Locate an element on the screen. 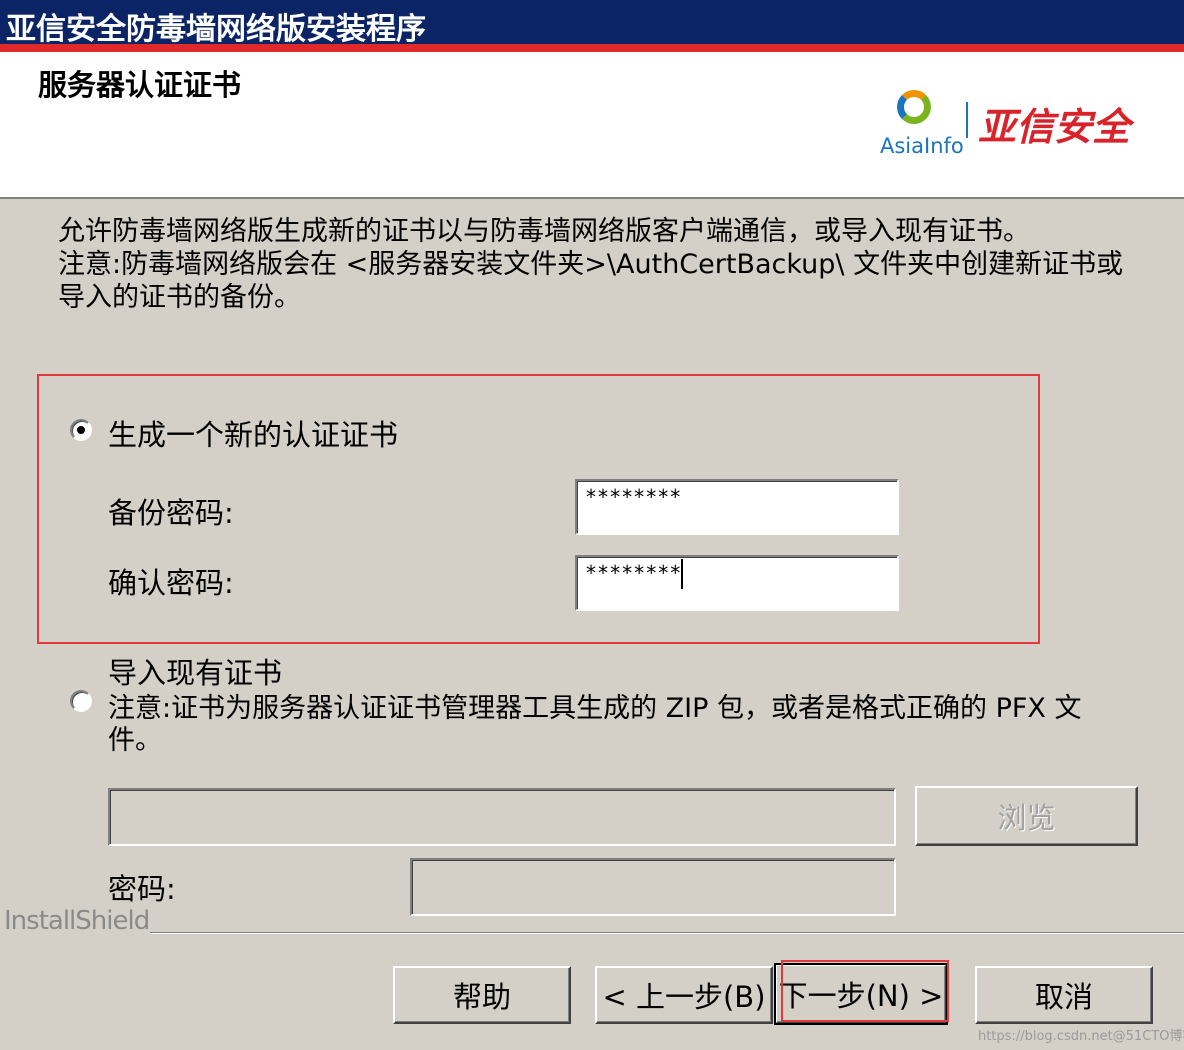  wizard-header: 服务器认证证书 AsiaInfo 亚信安全 is located at coordinates (592, 125).